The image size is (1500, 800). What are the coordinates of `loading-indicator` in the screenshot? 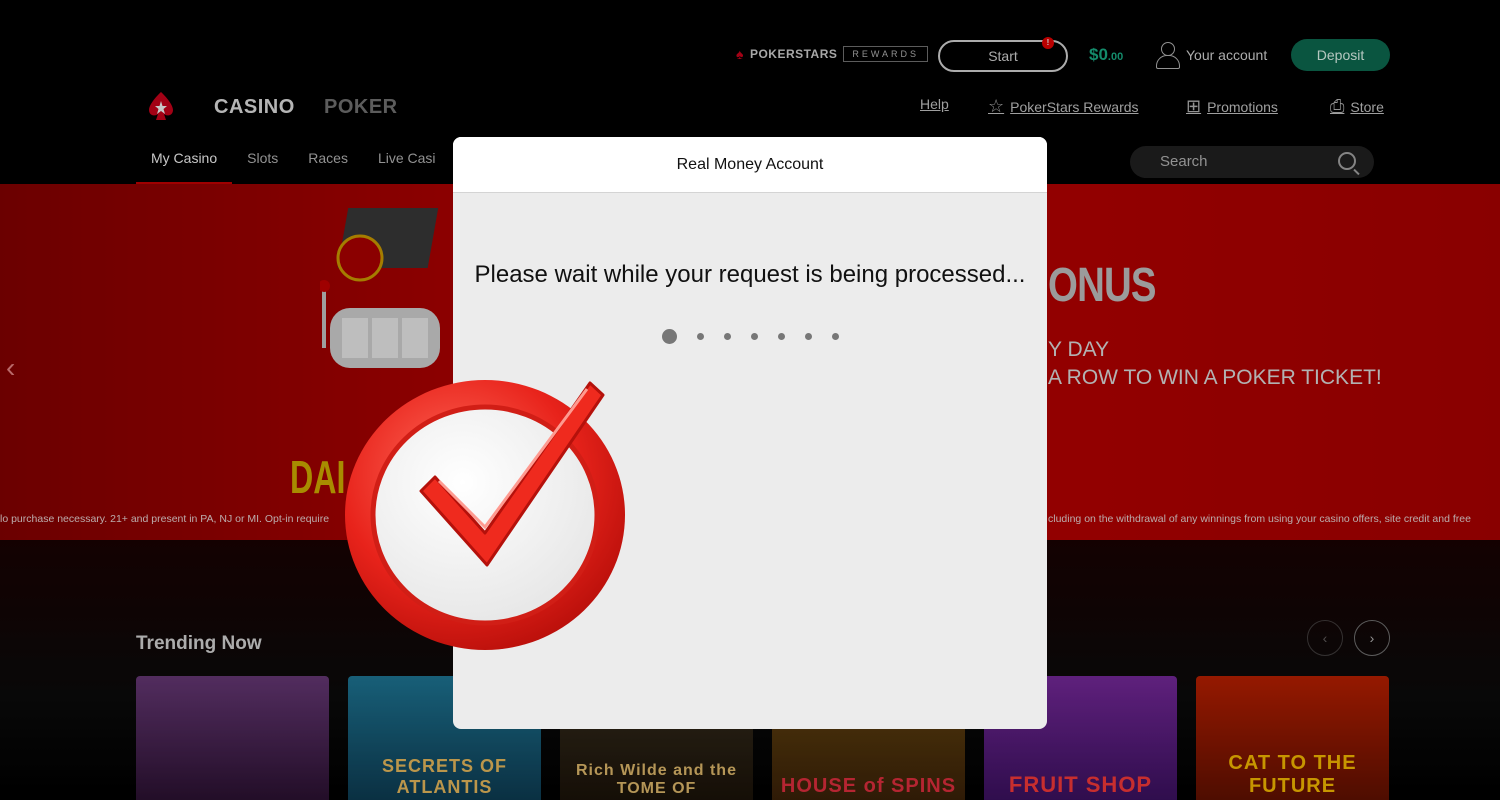 It's located at (750, 336).